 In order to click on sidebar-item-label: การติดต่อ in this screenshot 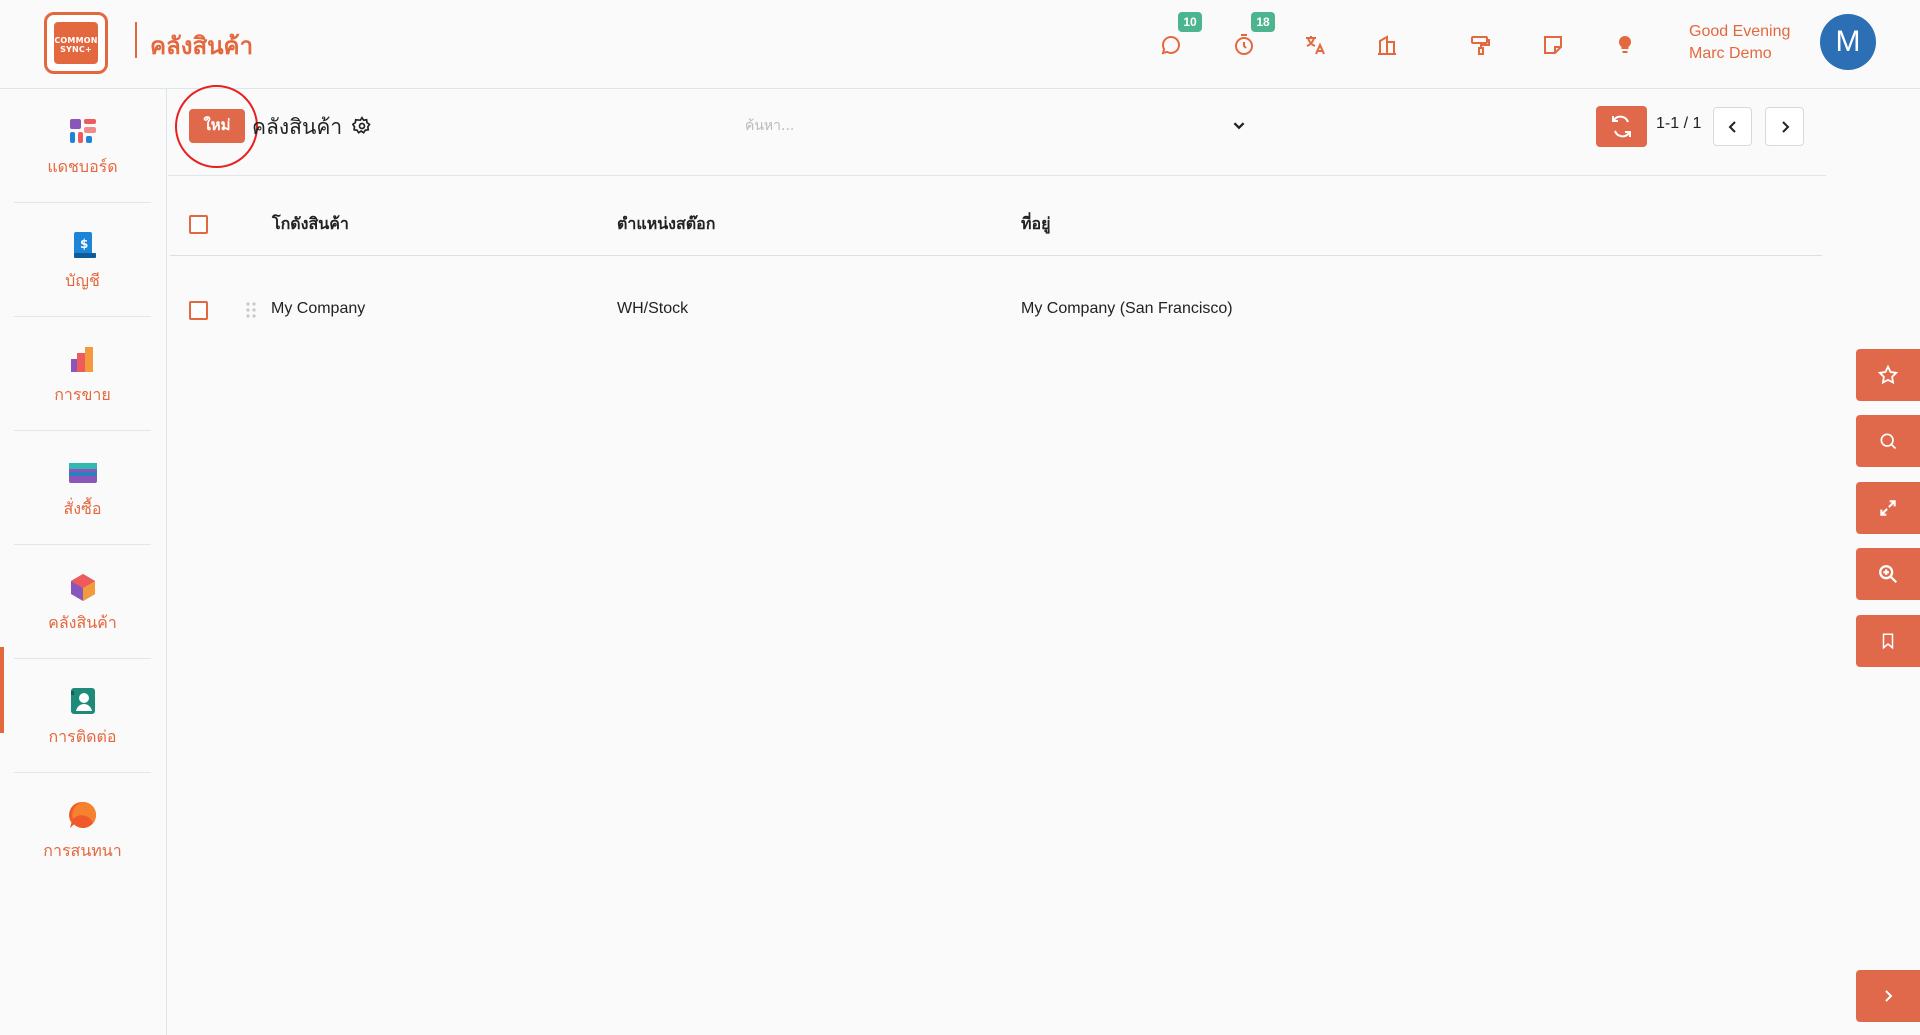, I will do `click(82, 736)`.